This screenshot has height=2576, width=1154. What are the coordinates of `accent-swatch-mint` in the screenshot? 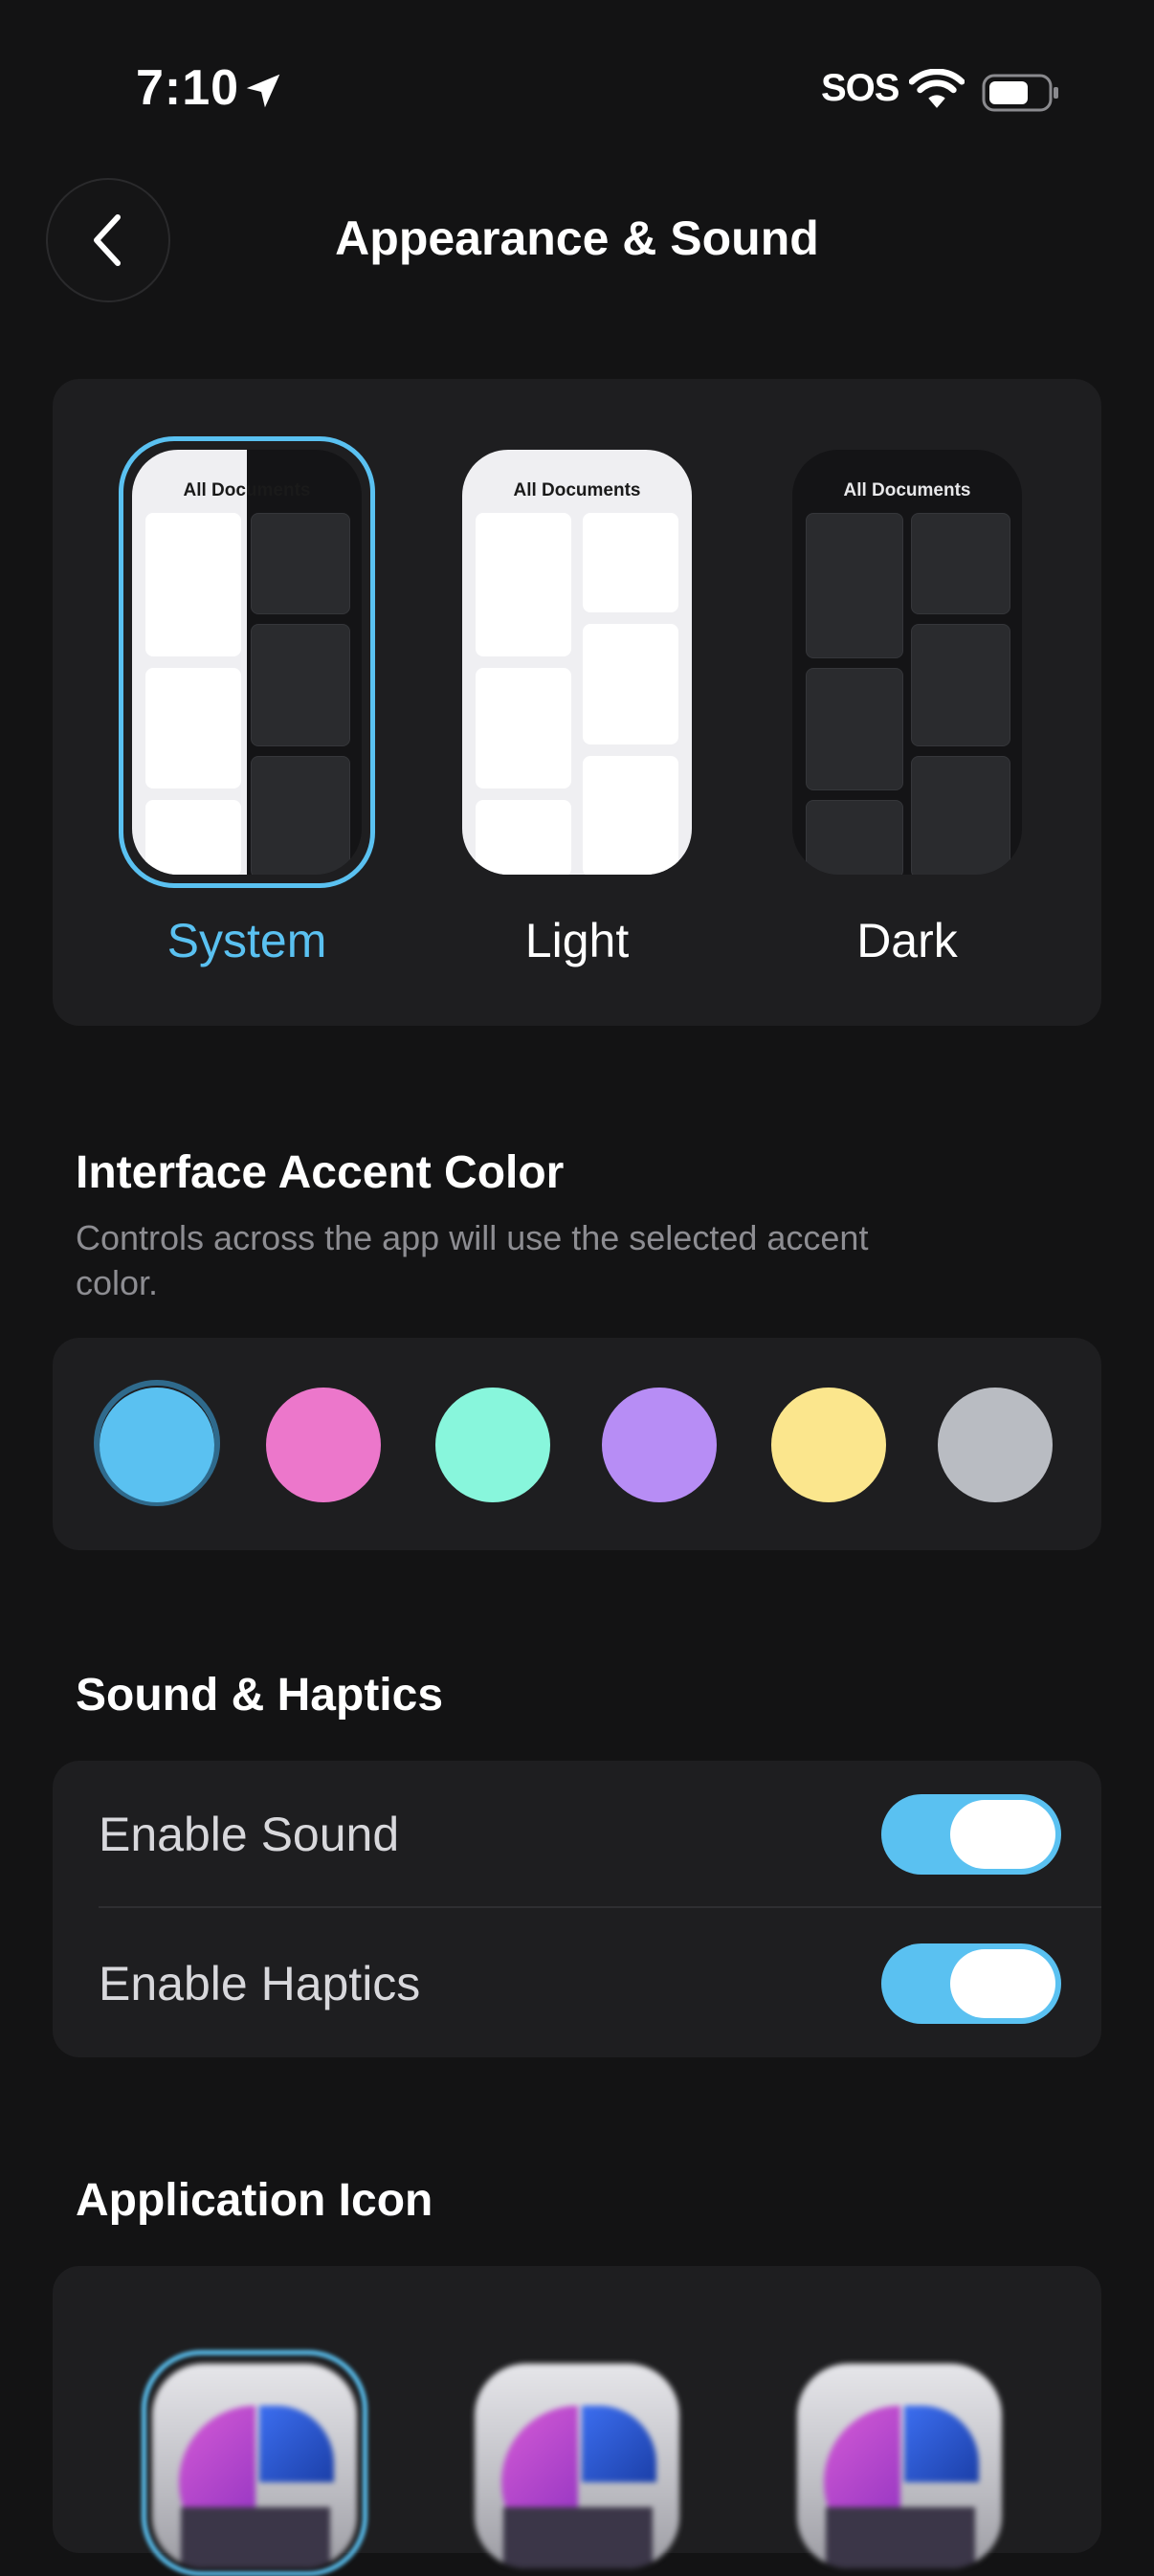 It's located at (492, 1445).